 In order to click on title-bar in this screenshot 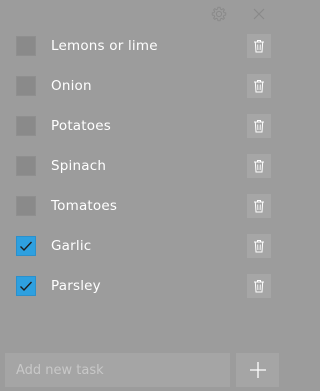, I will do `click(142, 14)`.